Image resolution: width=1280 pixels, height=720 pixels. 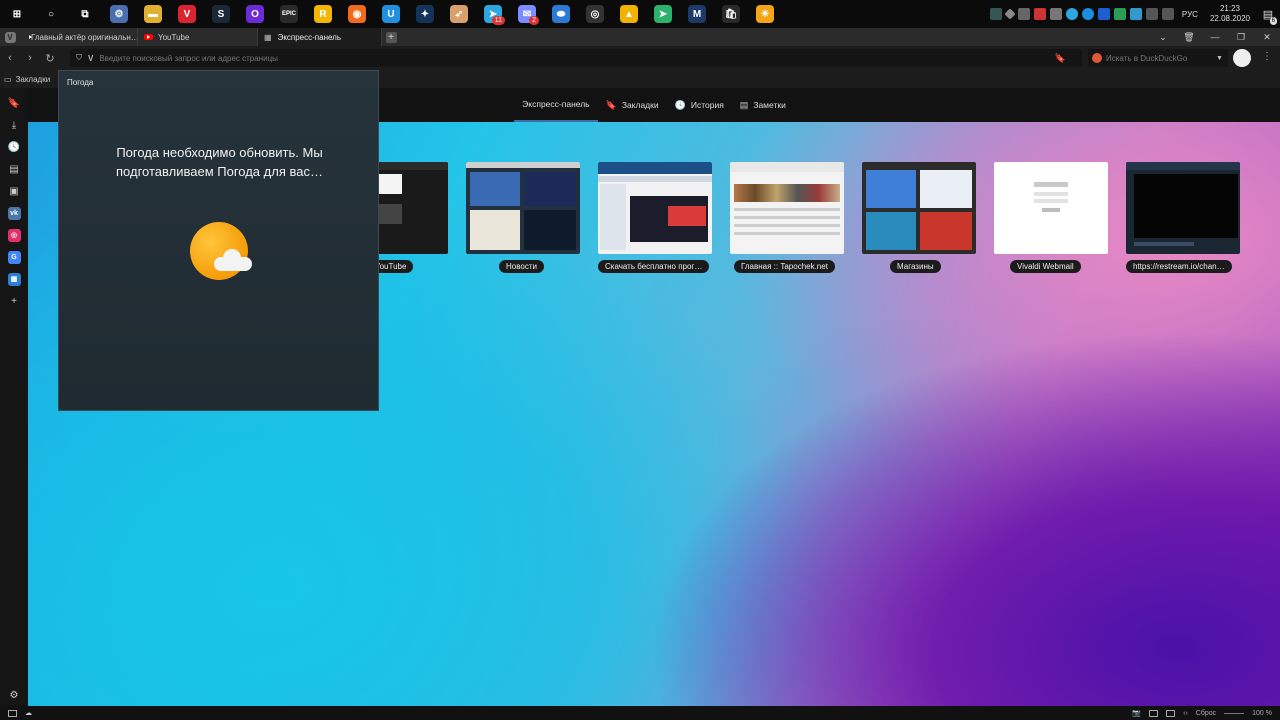 I want to click on new-tab-button: +, so click(x=391, y=37).